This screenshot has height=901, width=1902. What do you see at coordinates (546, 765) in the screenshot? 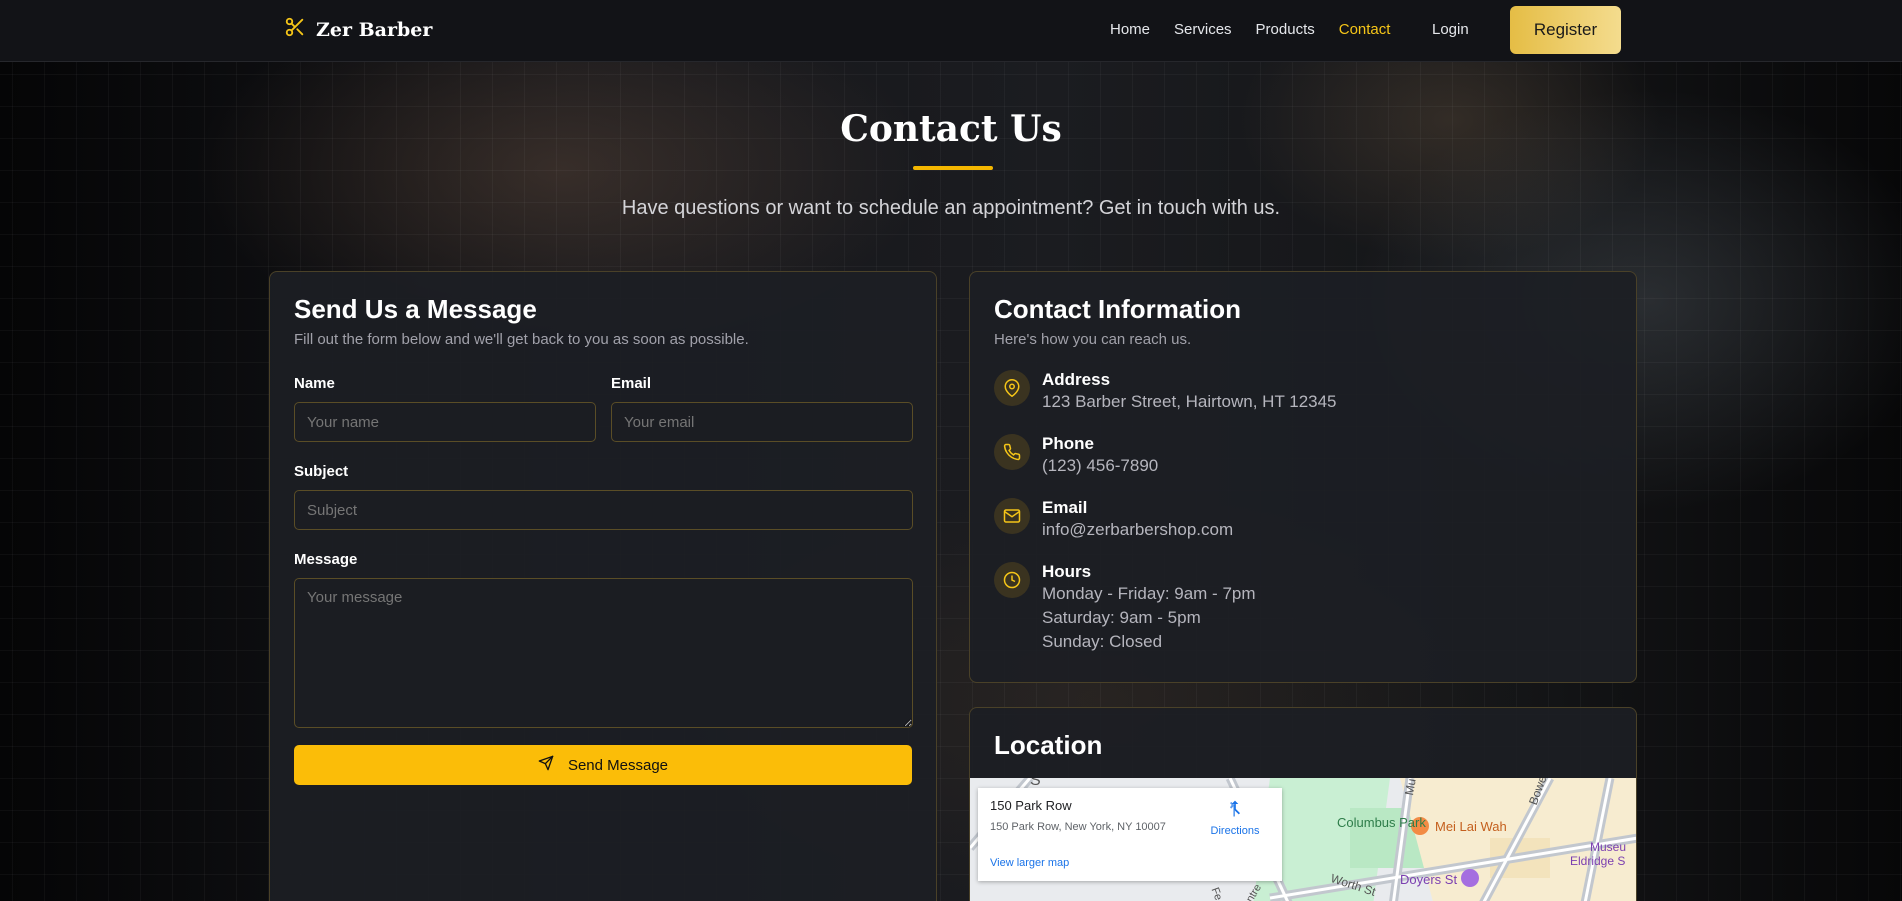
I see `send-icon` at bounding box center [546, 765].